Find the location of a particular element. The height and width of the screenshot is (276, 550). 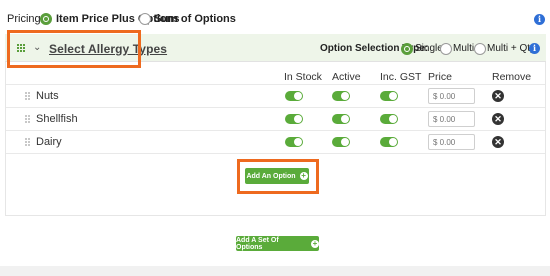

add-set-button: Add A Set Of Options + is located at coordinates (277, 243).